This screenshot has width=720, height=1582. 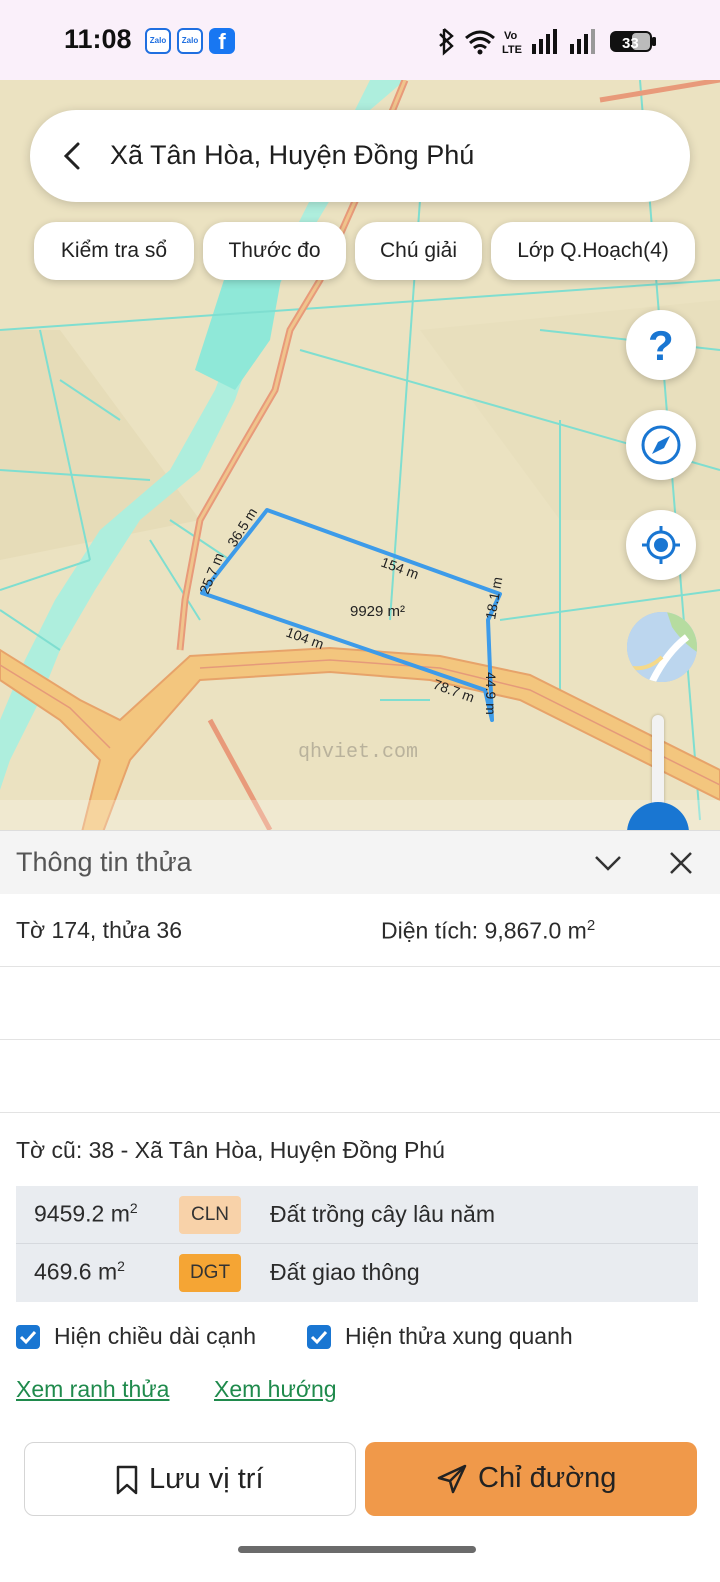 I want to click on wifi-icon, so click(x=480, y=42).